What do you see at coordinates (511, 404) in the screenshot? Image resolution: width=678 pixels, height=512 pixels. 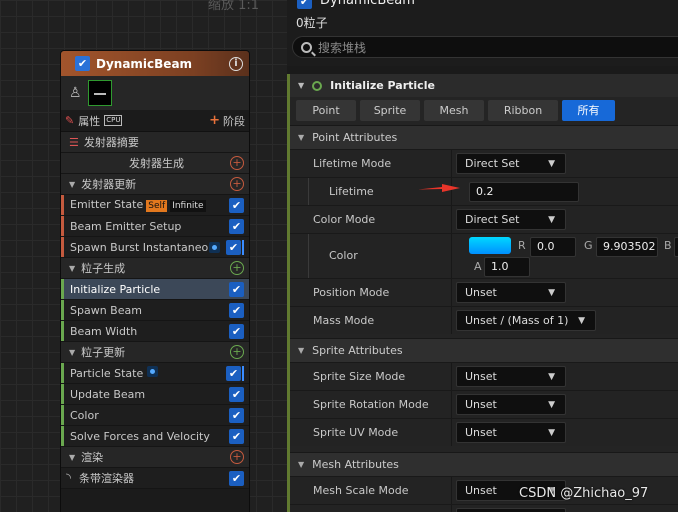 I see `sprite-rotation-mode-dropdown: Unset ▼` at bounding box center [511, 404].